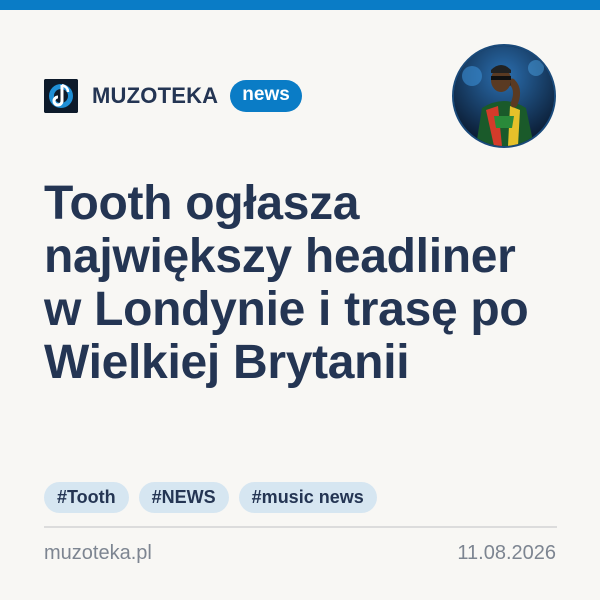  I want to click on tag-news: #NEWS, so click(183, 497).